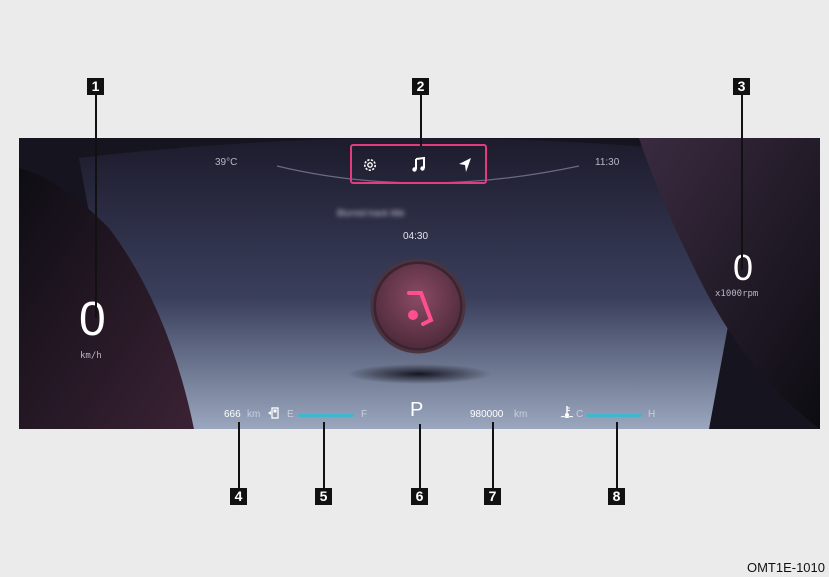 This screenshot has height=577, width=829. What do you see at coordinates (743, 267) in the screenshot?
I see `rpm-value: 0` at bounding box center [743, 267].